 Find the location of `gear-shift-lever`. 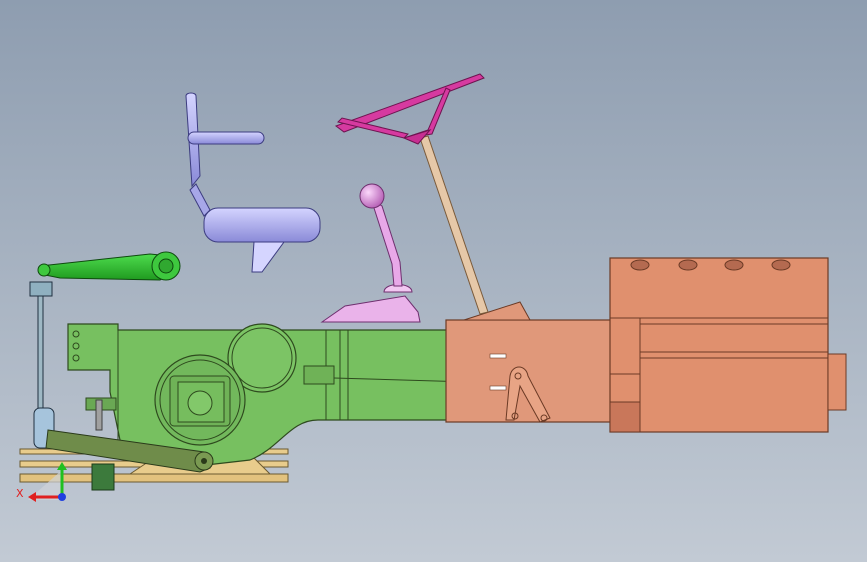

gear-shift-lever is located at coordinates (370, 253).